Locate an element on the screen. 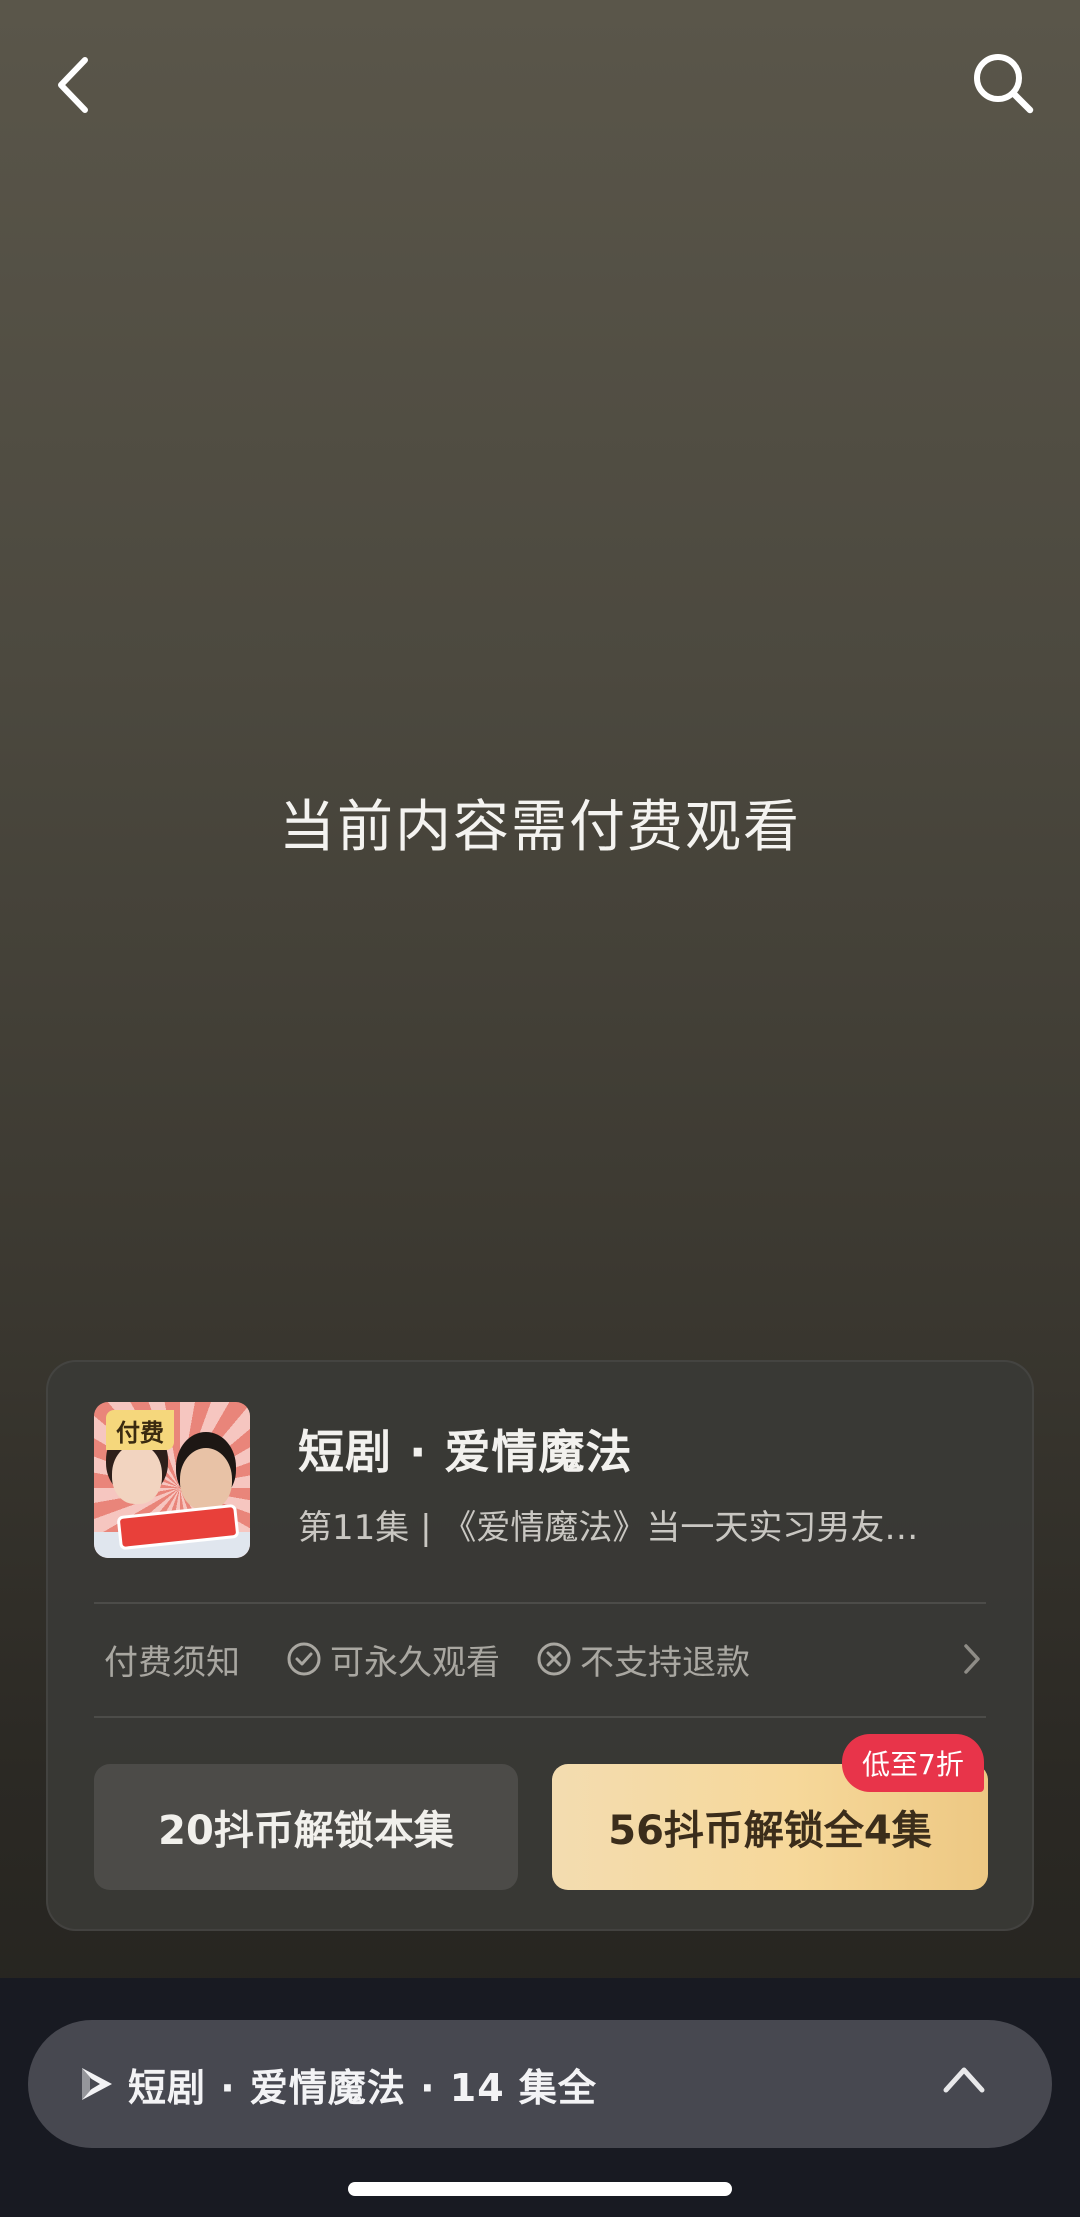 Image resolution: width=1080 pixels, height=2217 pixels. payment-notice-row: 付费须知 可永久观看 不支持退款 is located at coordinates (540, 1659).